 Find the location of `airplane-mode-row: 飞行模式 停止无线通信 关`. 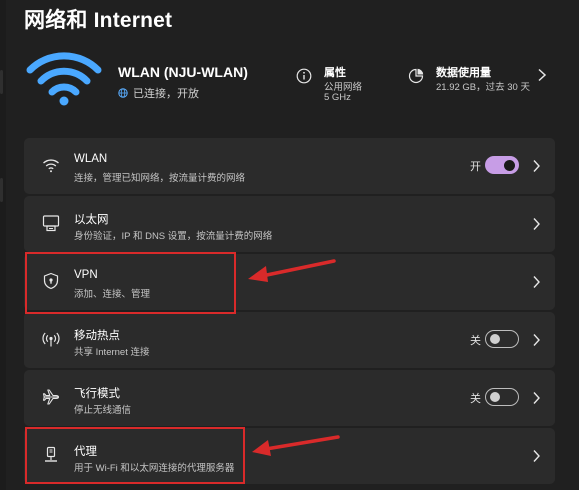

airplane-mode-row: 飞行模式 停止无线通信 关 is located at coordinates (289, 398).